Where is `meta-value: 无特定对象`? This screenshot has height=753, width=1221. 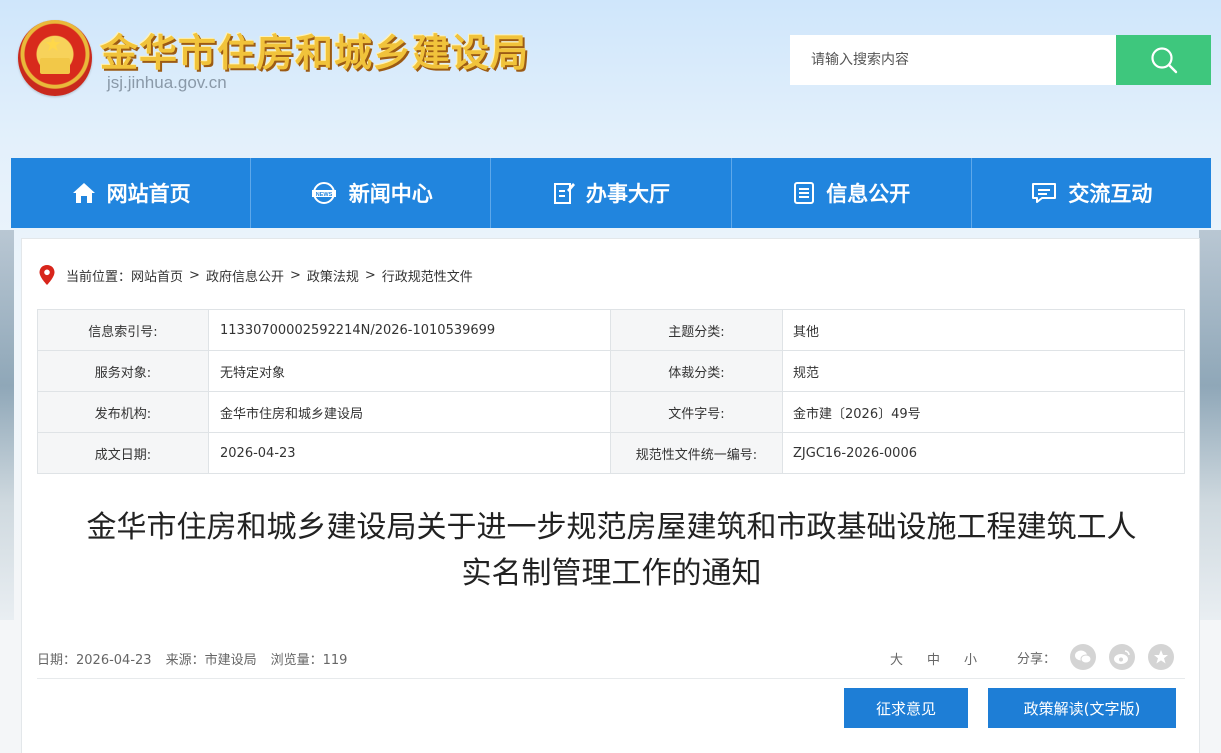 meta-value: 无特定对象 is located at coordinates (409, 371).